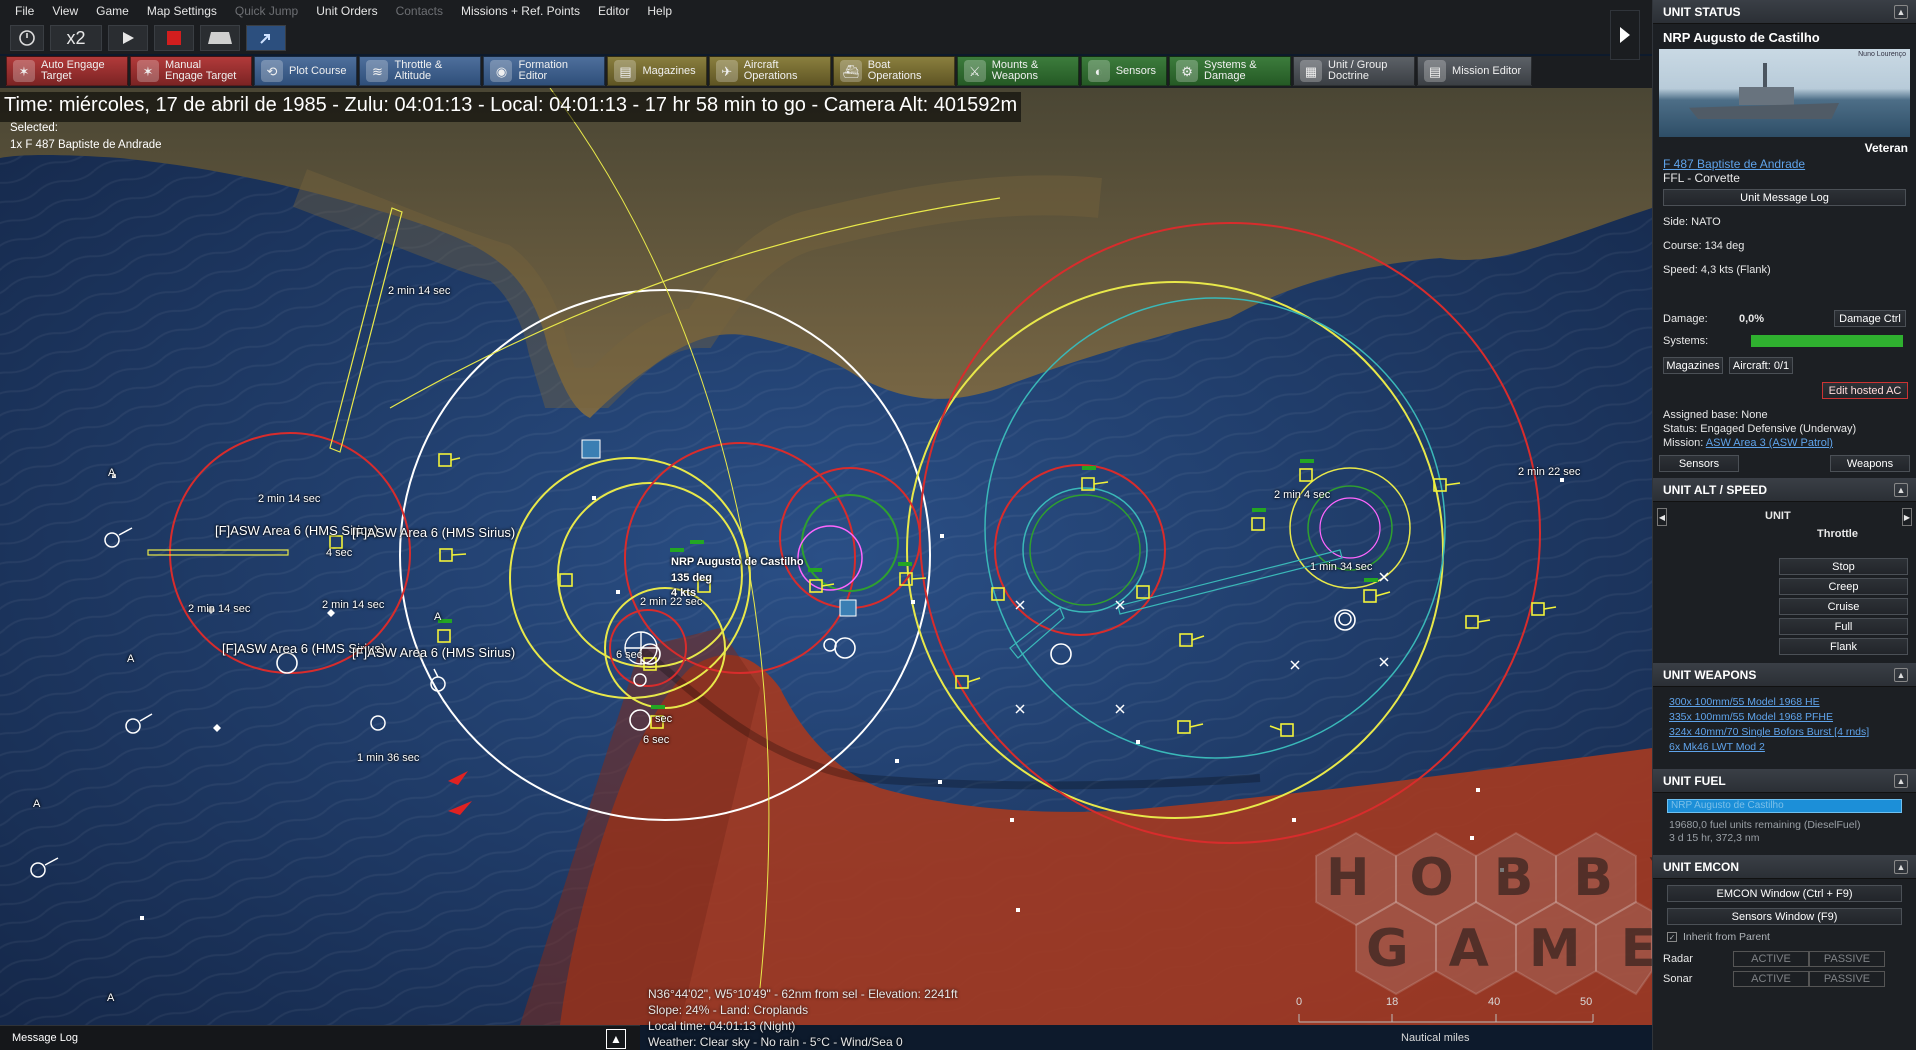 This screenshot has height=1050, width=1916. I want to click on jump-button, so click(266, 38).